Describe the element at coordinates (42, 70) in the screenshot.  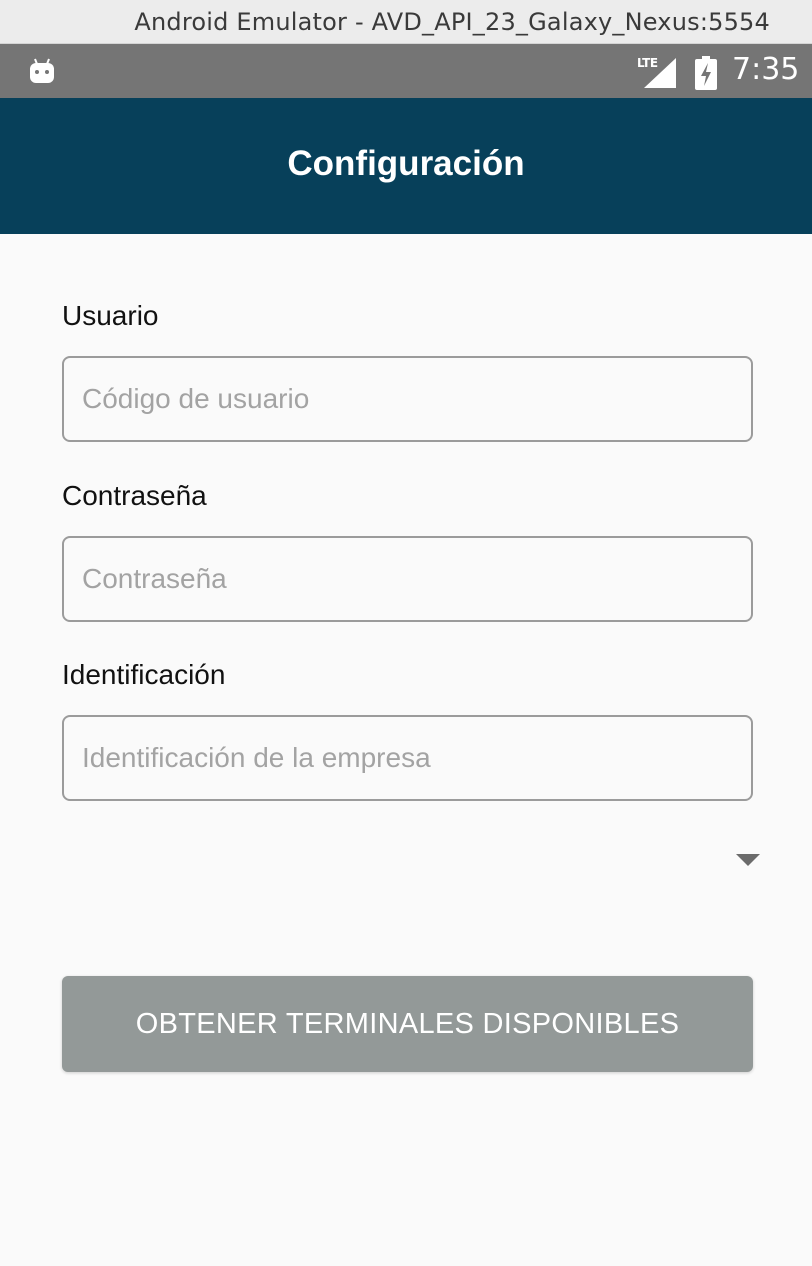
I see `android-icon` at that location.